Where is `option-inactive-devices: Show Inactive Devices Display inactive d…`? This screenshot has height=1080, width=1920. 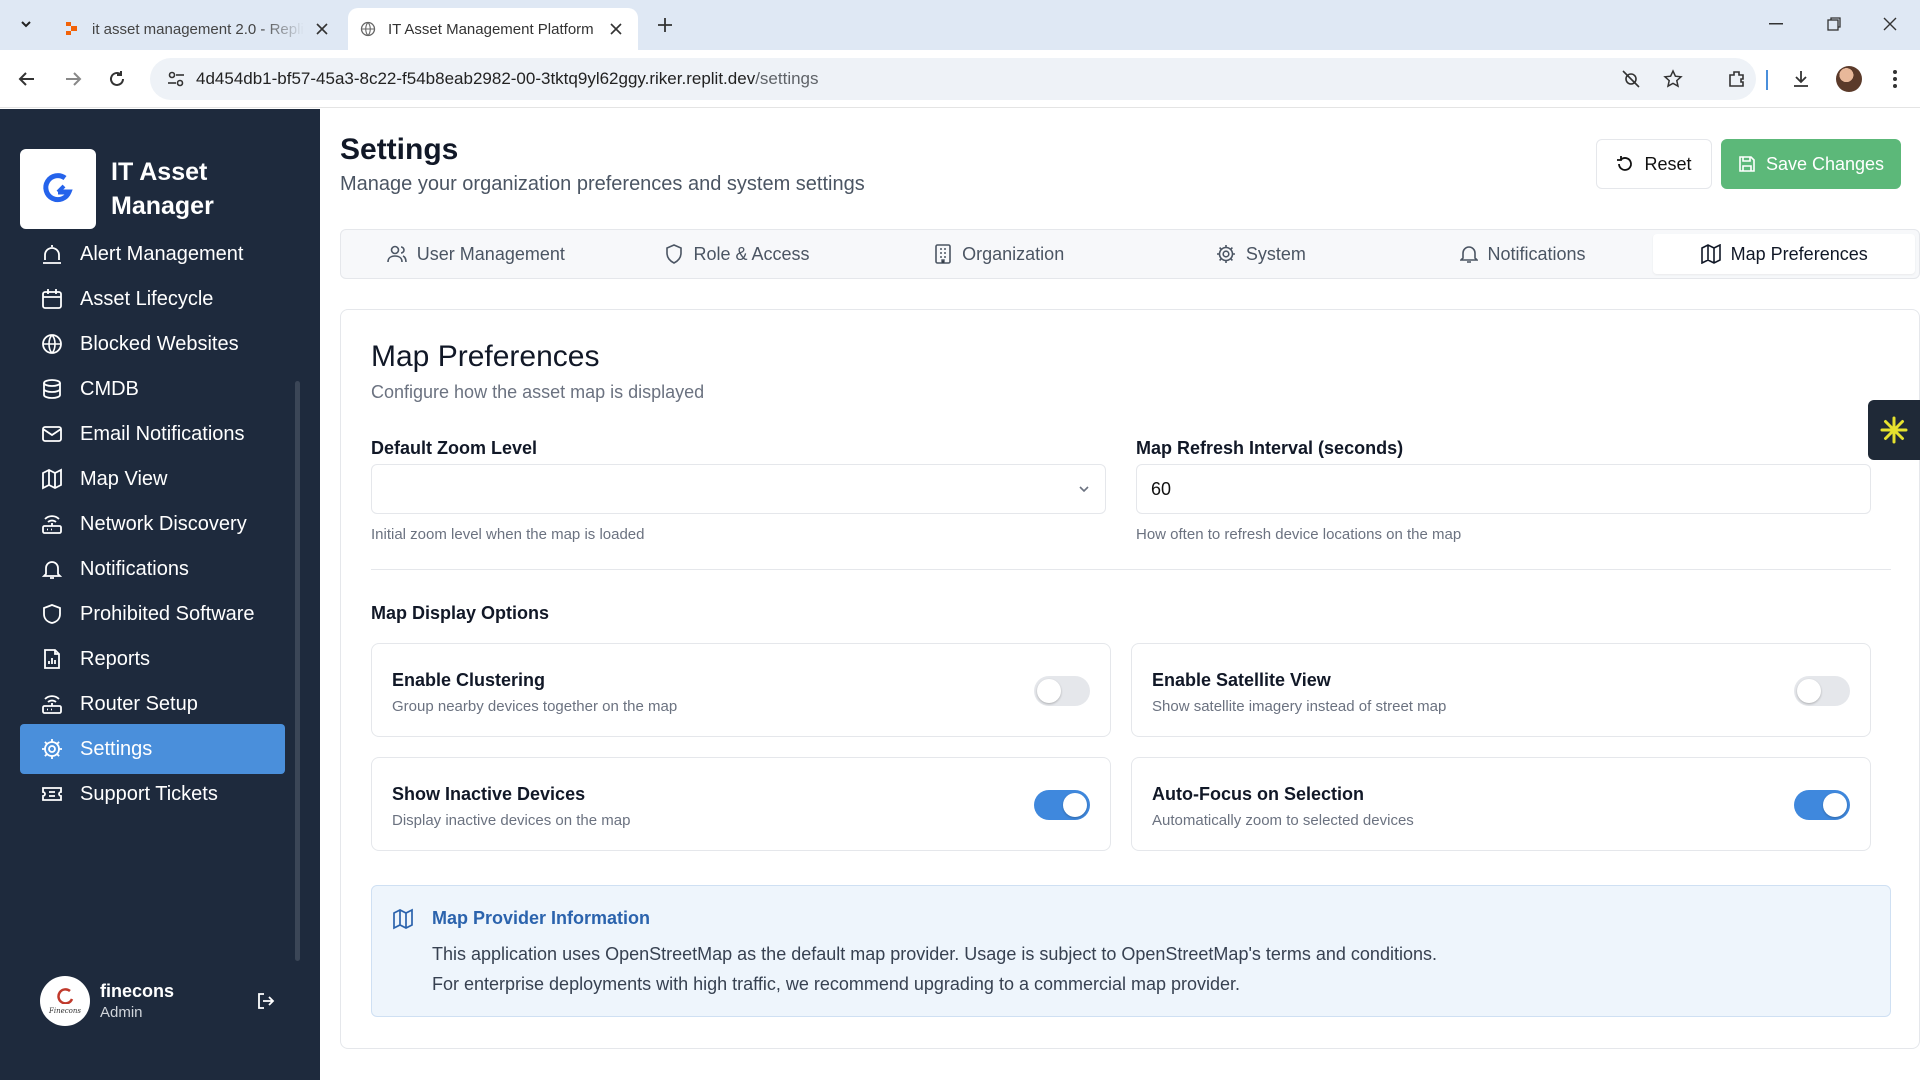 option-inactive-devices: Show Inactive Devices Display inactive d… is located at coordinates (741, 804).